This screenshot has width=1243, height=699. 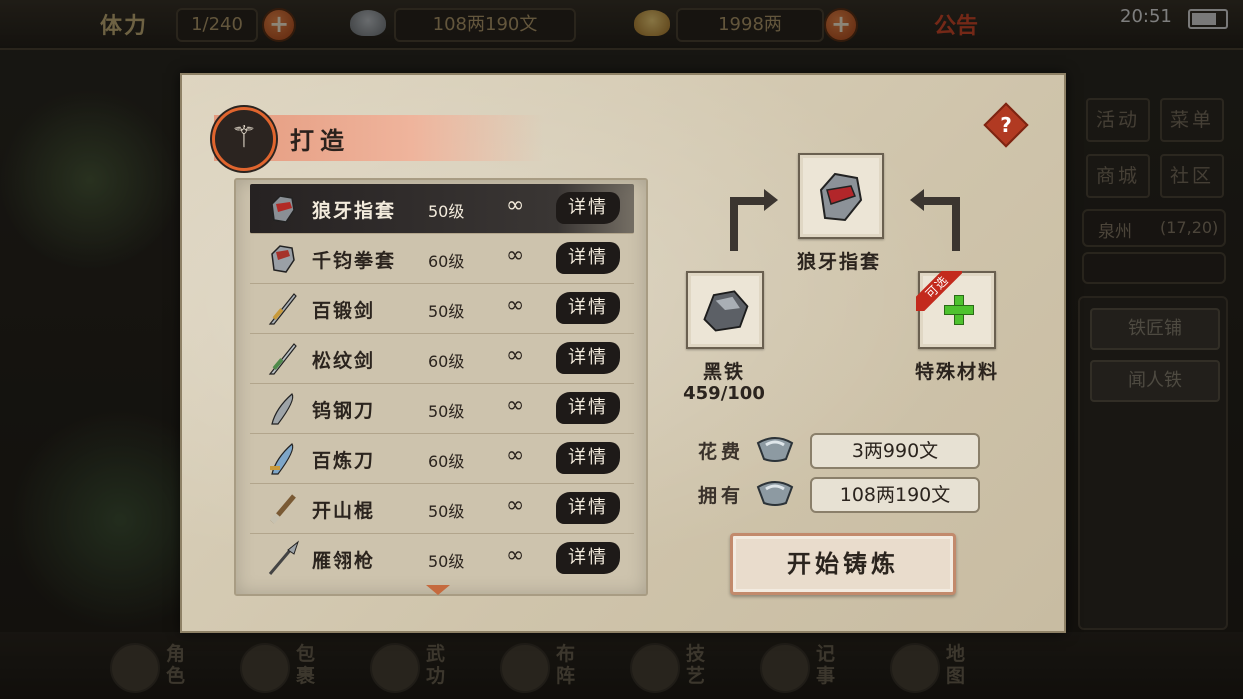 I want to click on recipe-row: 开山棍 50级 ∞ 详情, so click(x=442, y=509).